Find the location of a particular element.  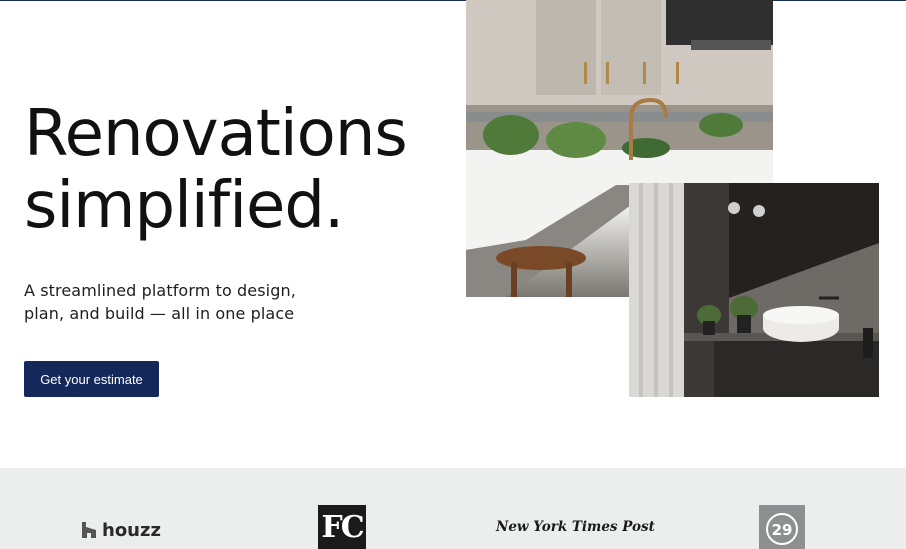

bathroom-photo is located at coordinates (754, 290).